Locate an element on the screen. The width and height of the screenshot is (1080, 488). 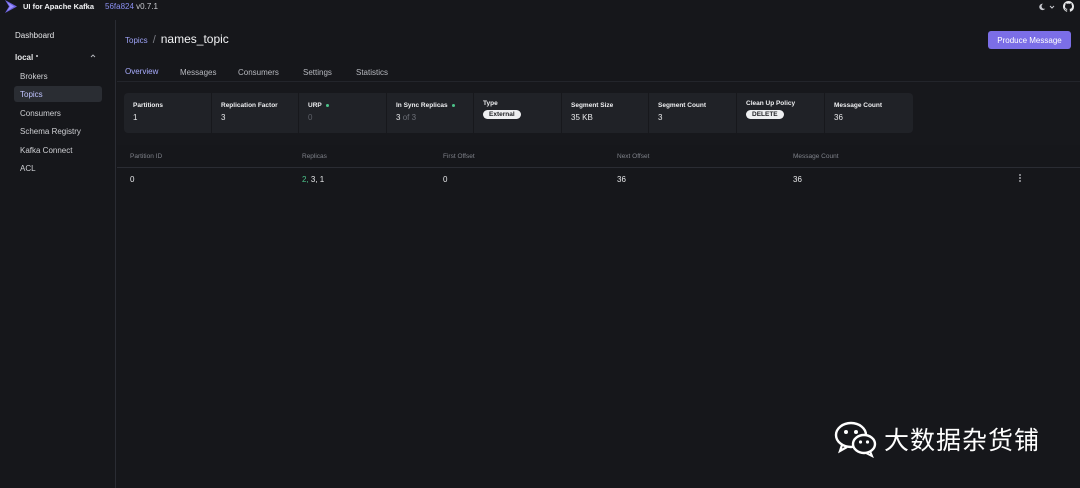
github-icon is located at coordinates (1068, 6).